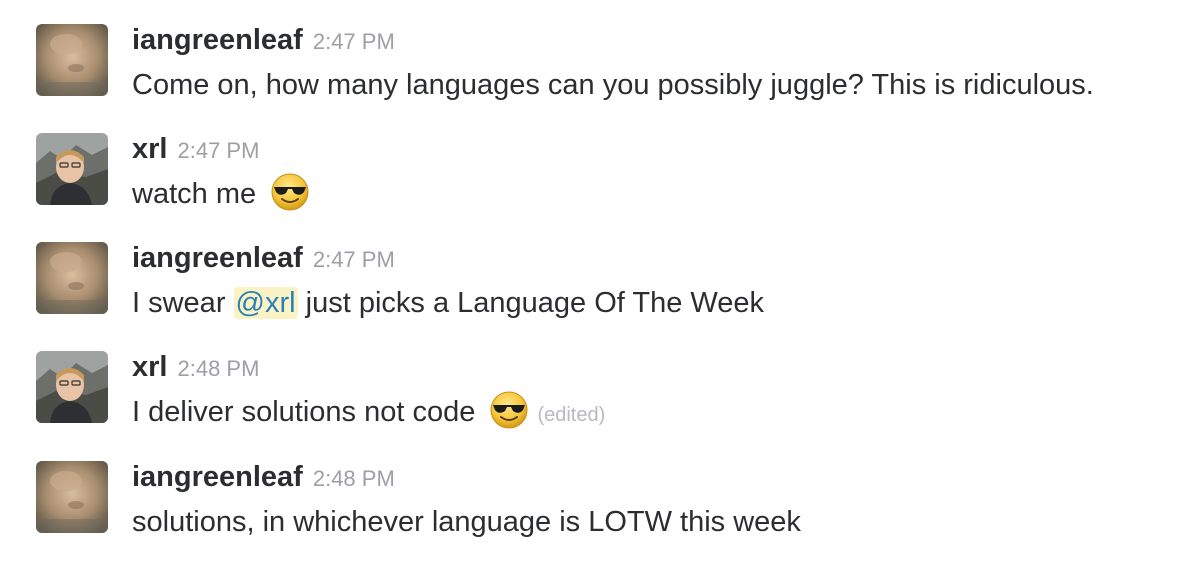 The image size is (1196, 584). I want to click on message-text: watch me, so click(221, 193).